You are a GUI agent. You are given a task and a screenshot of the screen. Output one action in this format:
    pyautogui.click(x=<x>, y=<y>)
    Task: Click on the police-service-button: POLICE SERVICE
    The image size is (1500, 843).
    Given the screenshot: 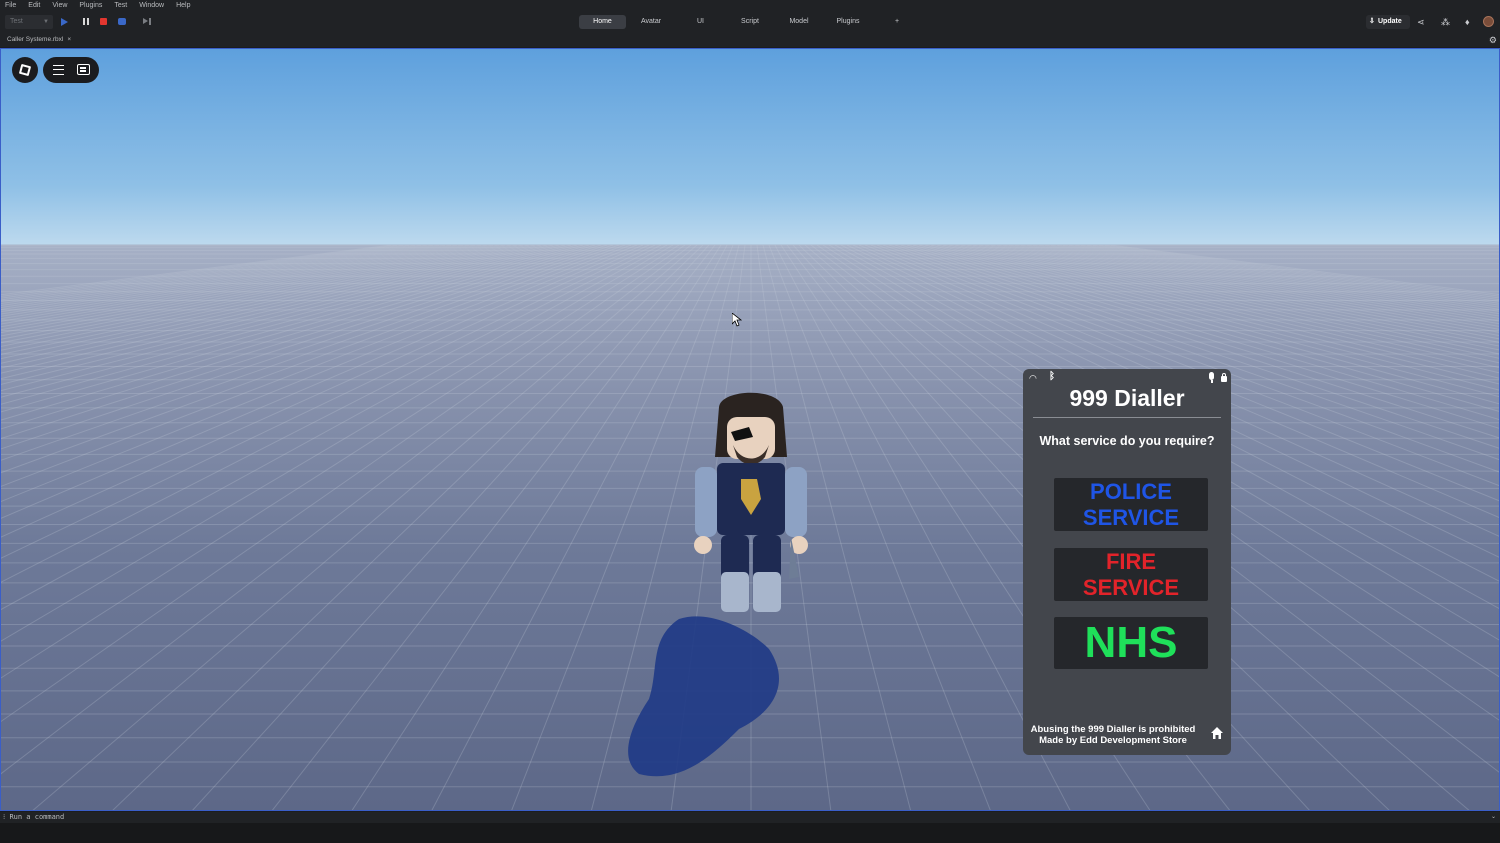 What is the action you would take?
    pyautogui.click(x=1131, y=504)
    